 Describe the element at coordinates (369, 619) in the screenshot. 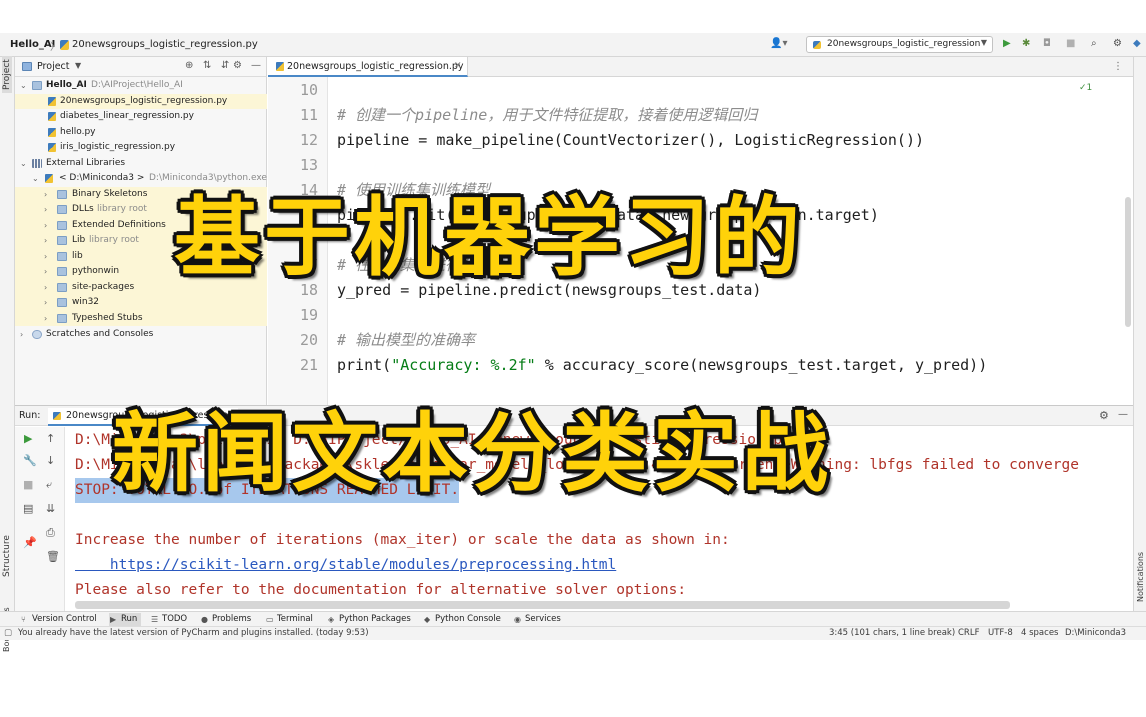

I see `tool-window-python-packages: ◈ Python Packages` at that location.